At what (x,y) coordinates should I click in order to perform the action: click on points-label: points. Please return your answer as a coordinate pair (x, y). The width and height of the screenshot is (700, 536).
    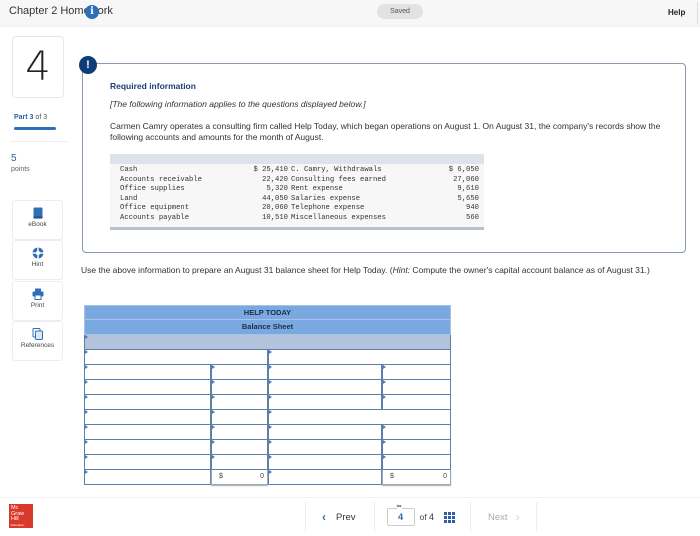
    Looking at the image, I should click on (20, 169).